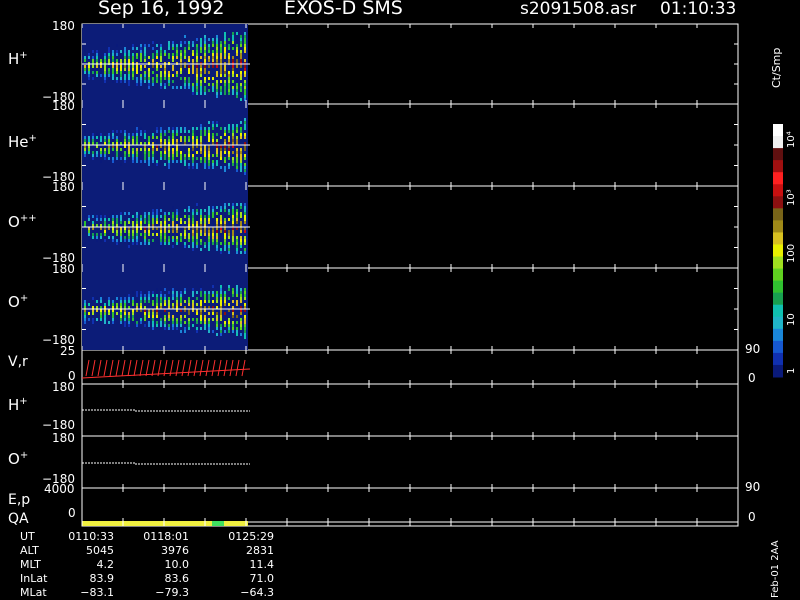 The height and width of the screenshot is (600, 800). What do you see at coordinates (18, 519) in the screenshot?
I see `qa-label: QA` at bounding box center [18, 519].